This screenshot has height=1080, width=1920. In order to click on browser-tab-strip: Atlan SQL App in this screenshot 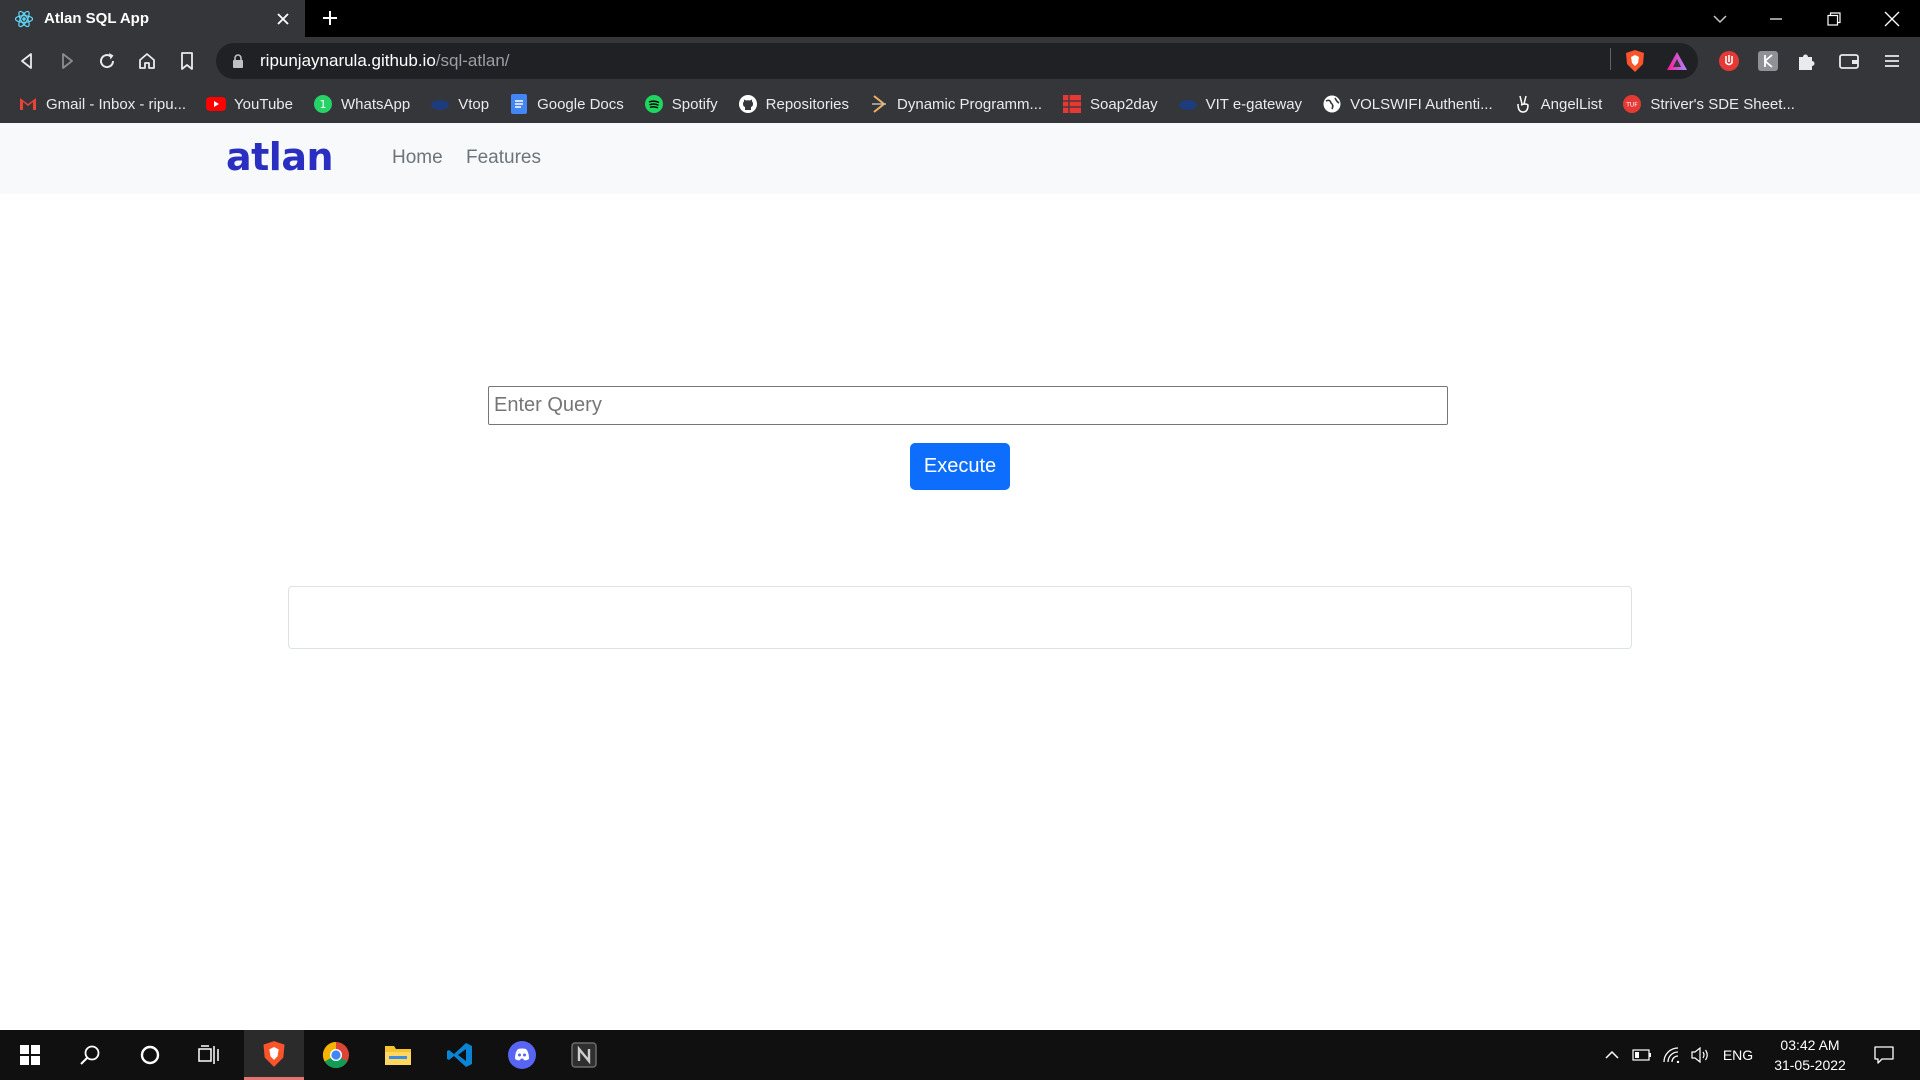, I will do `click(960, 18)`.